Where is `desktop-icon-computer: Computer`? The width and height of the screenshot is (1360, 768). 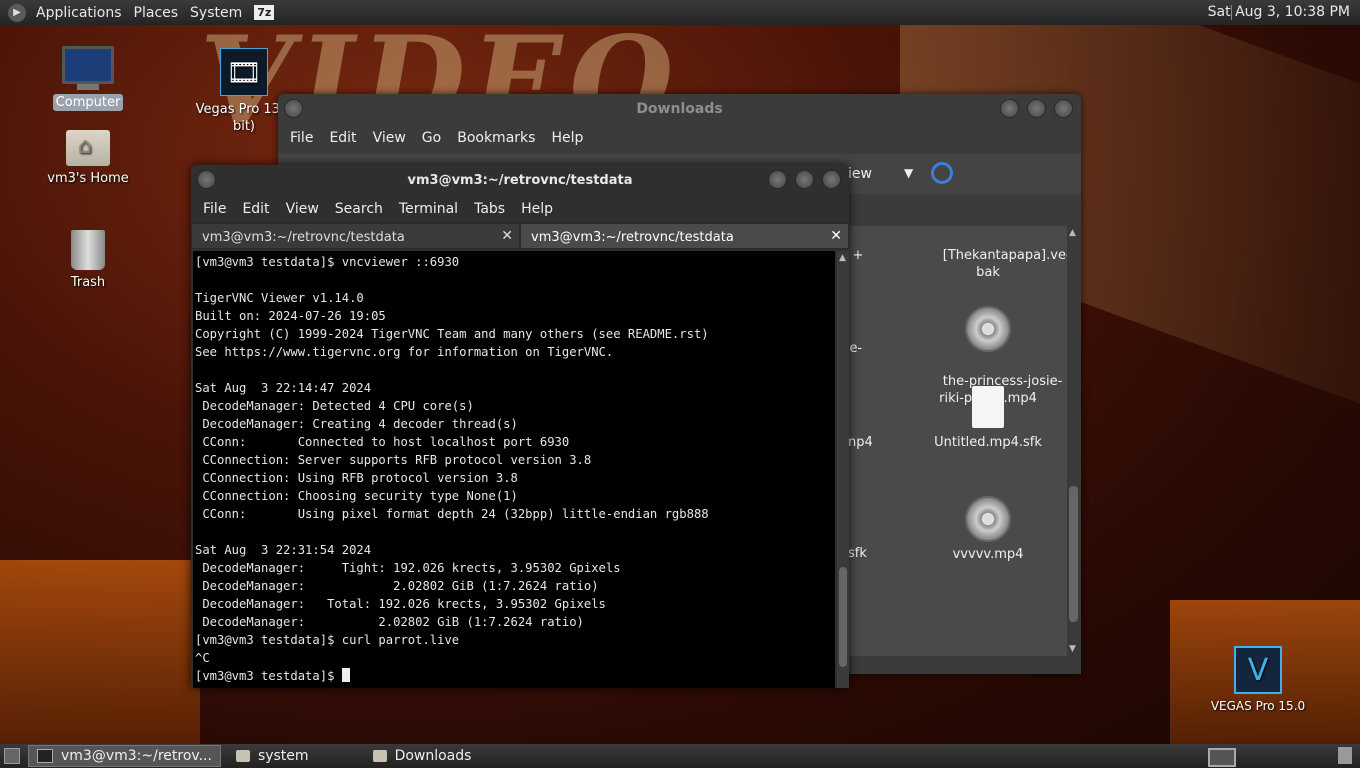
desktop-icon-computer: Computer is located at coordinates (88, 78).